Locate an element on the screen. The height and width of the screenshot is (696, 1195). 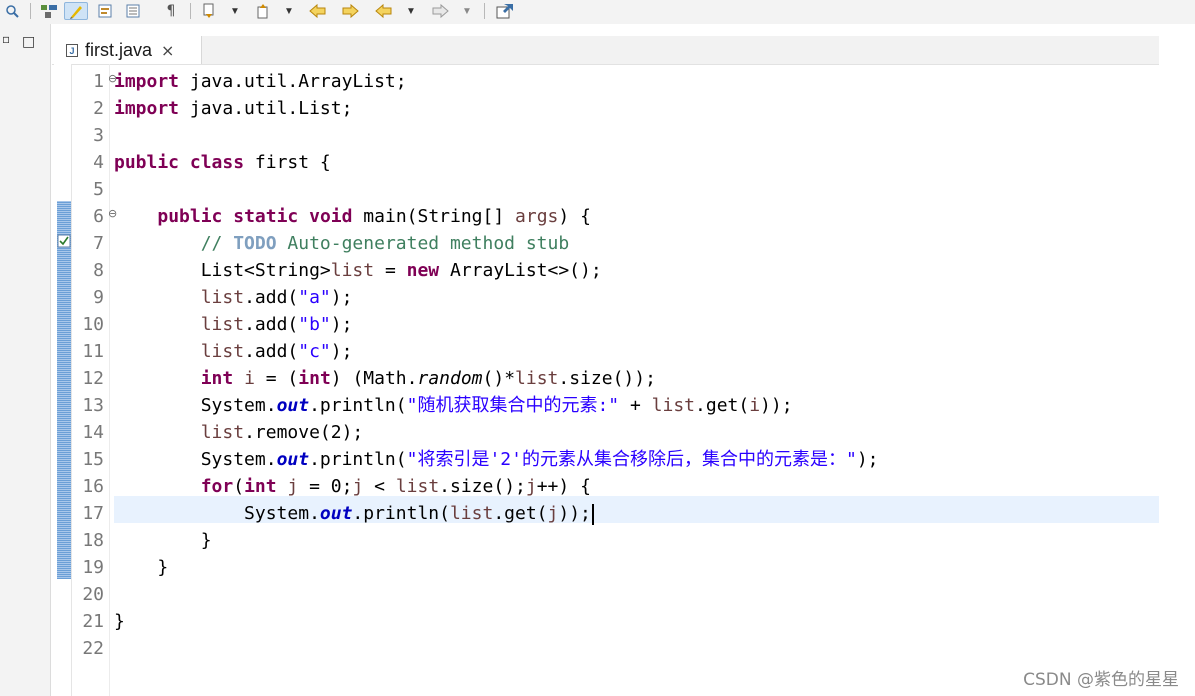
java-file-icon: J is located at coordinates (72, 50).